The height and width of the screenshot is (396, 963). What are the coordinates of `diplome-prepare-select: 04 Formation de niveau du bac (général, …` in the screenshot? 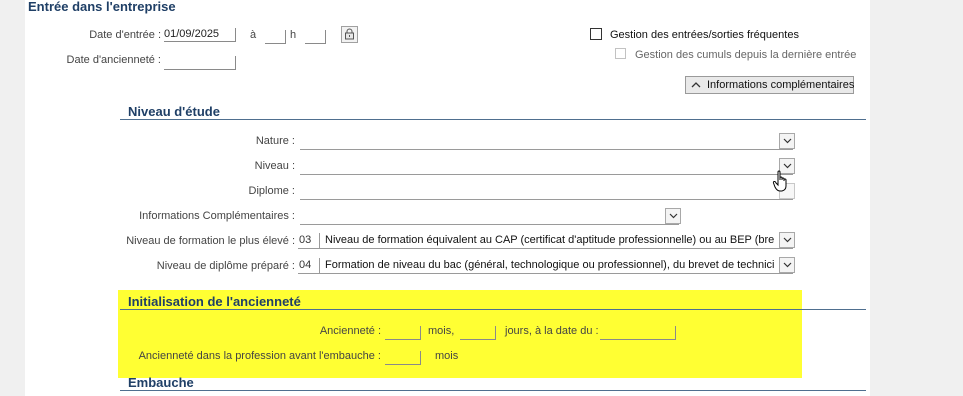 It's located at (546, 265).